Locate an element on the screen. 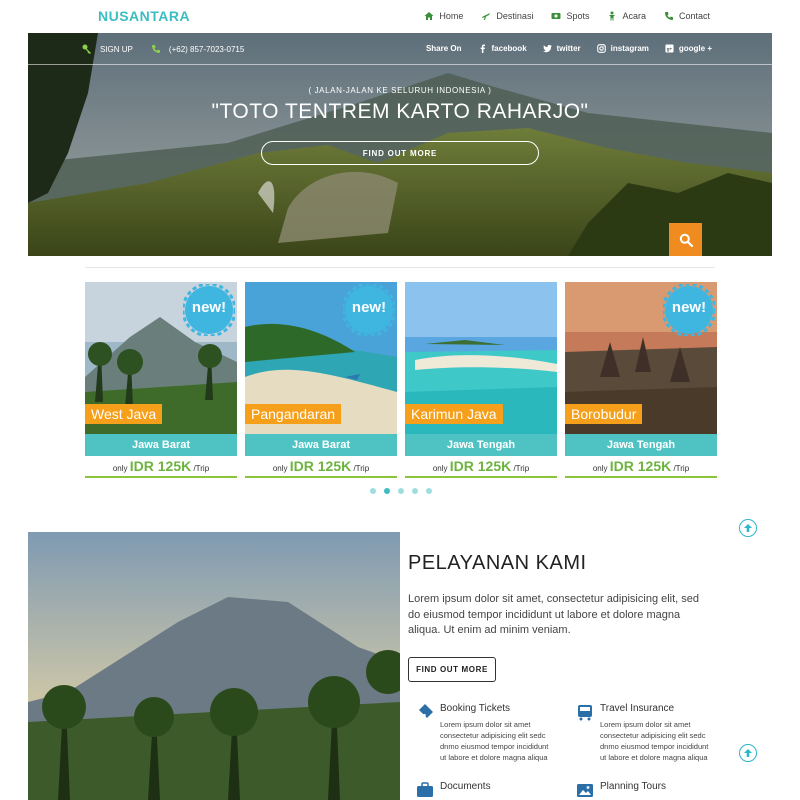 The height and width of the screenshot is (800, 800). image-icon is located at coordinates (585, 790).